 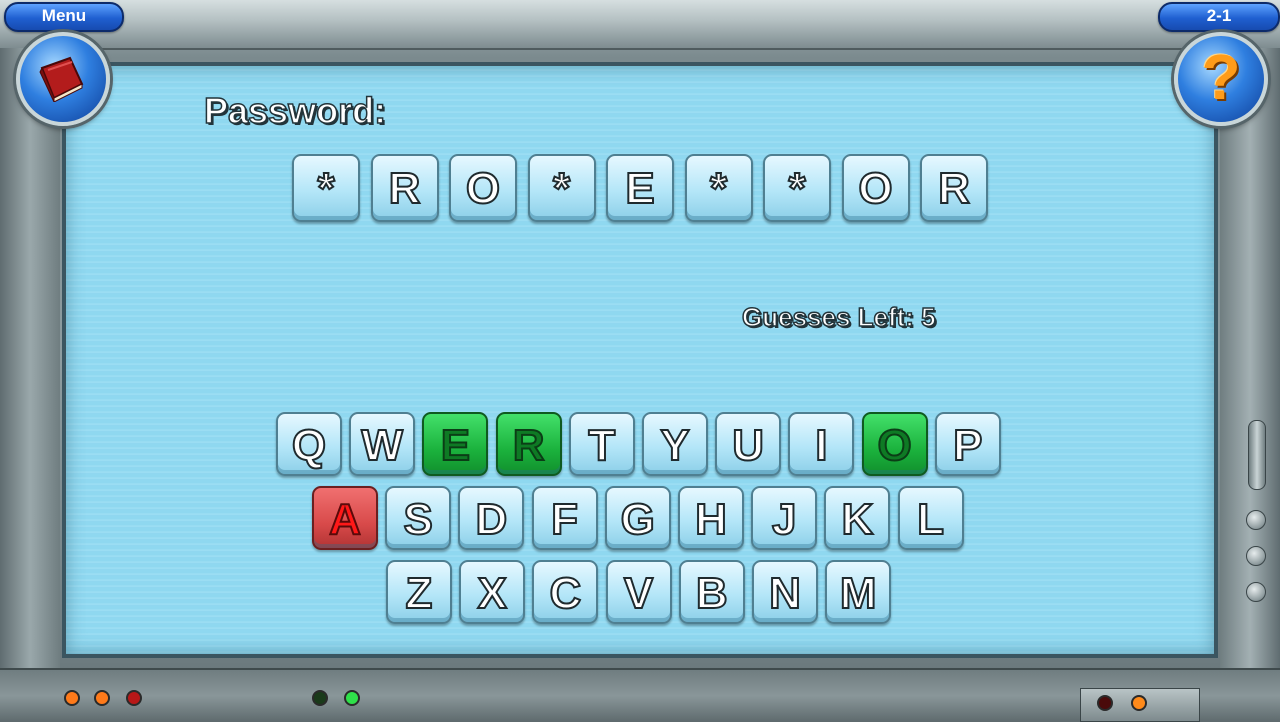 I want to click on key-s: S, so click(x=418, y=518).